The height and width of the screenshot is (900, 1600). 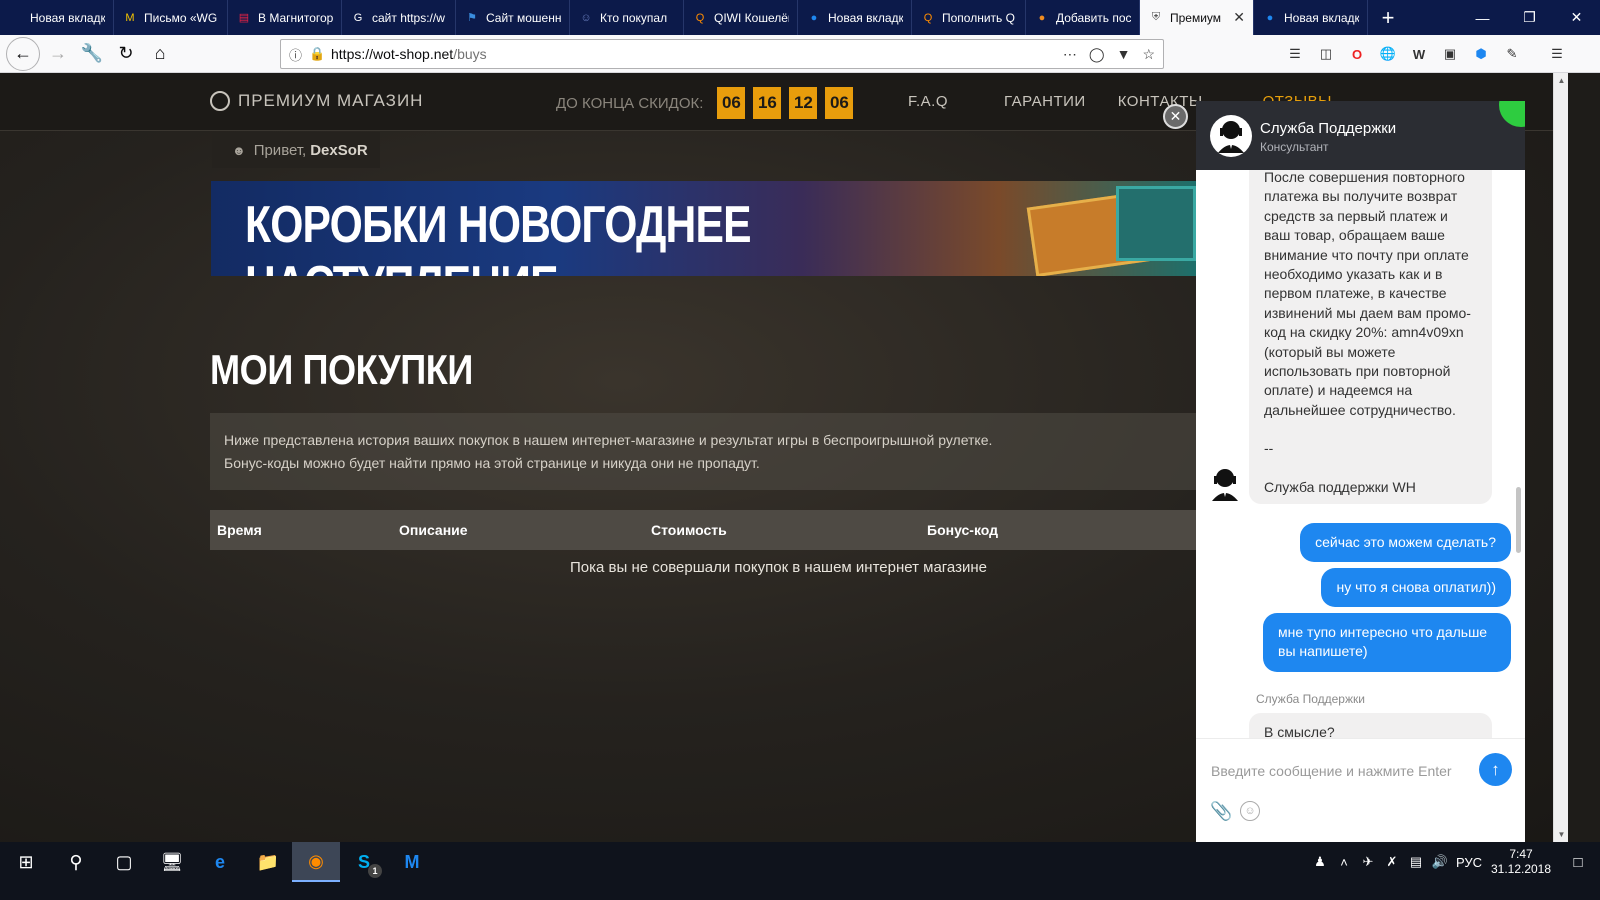 What do you see at coordinates (1388, 54) in the screenshot?
I see `globe-extension-icon: 🌐` at bounding box center [1388, 54].